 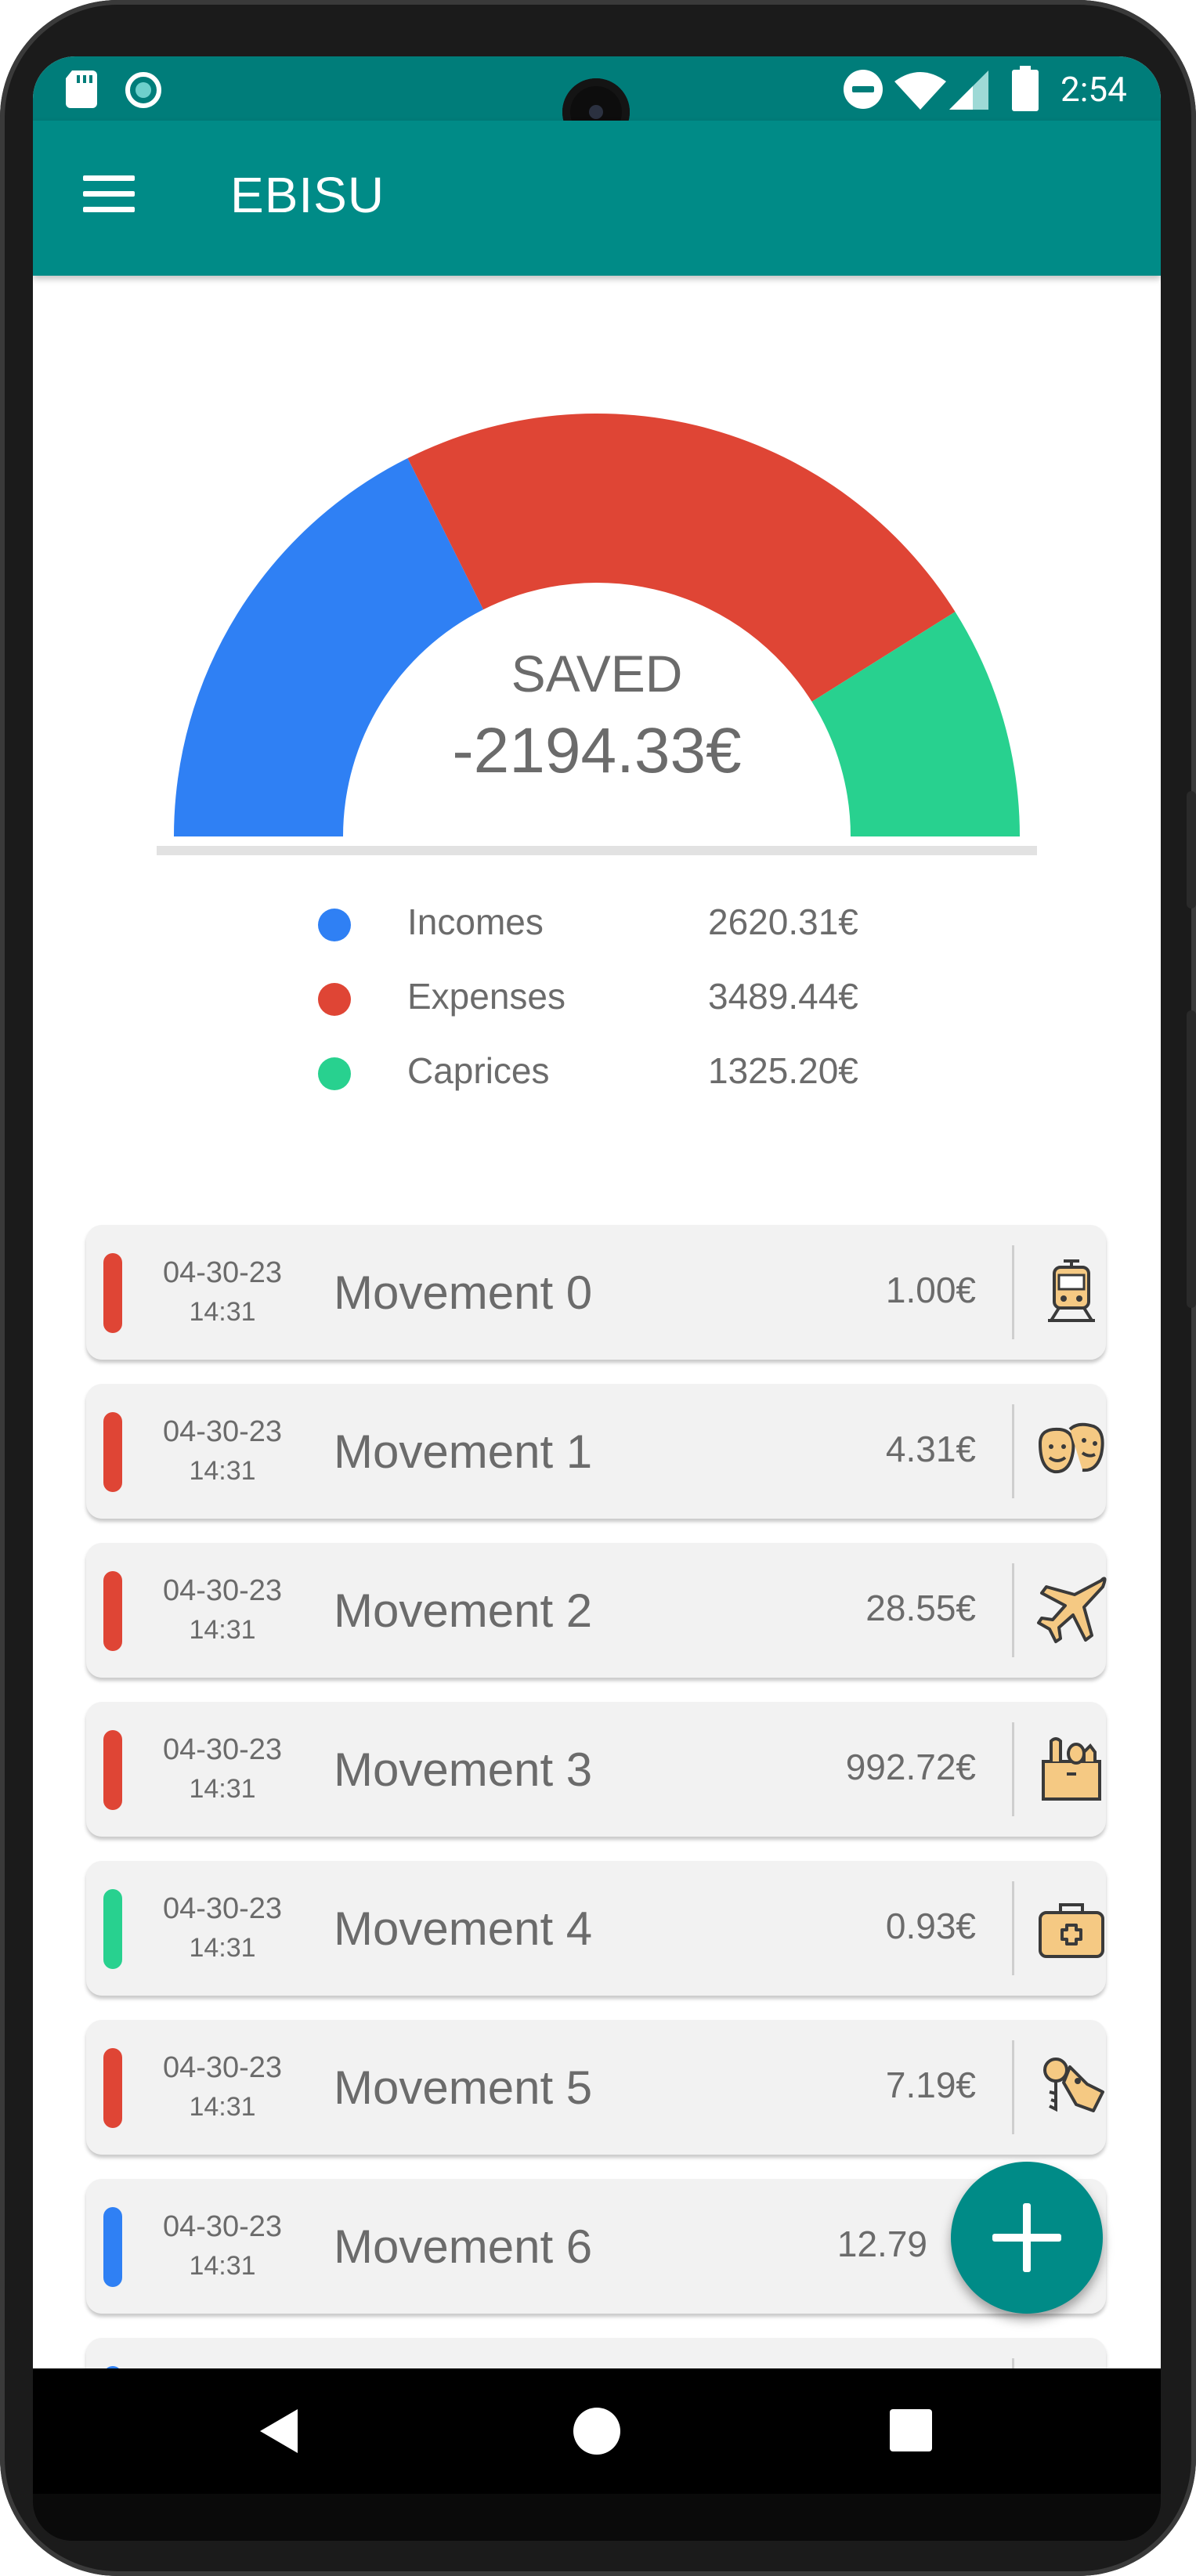 I want to click on train-icon, so click(x=1071, y=1290).